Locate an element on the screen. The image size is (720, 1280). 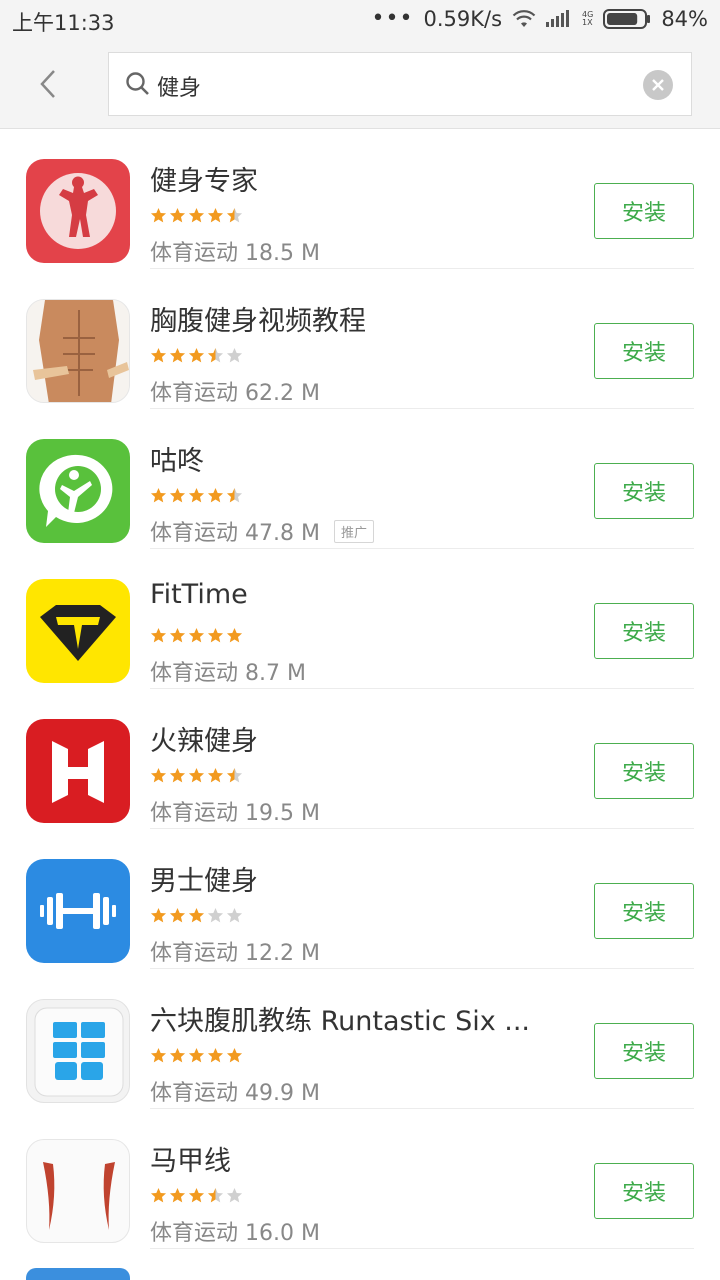
notification-dots: ••• is located at coordinates (392, 18).